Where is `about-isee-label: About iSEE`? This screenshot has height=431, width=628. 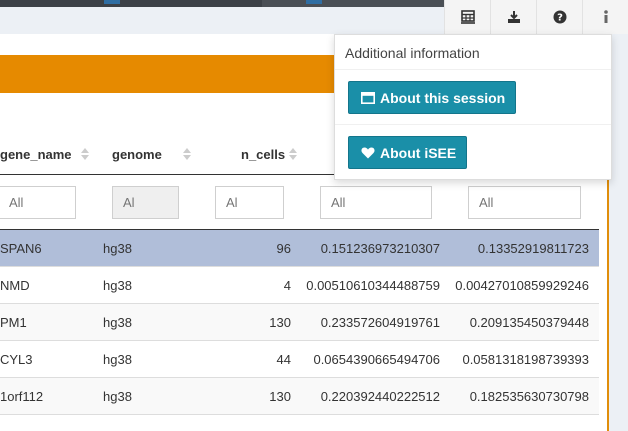 about-isee-label: About iSEE is located at coordinates (418, 152).